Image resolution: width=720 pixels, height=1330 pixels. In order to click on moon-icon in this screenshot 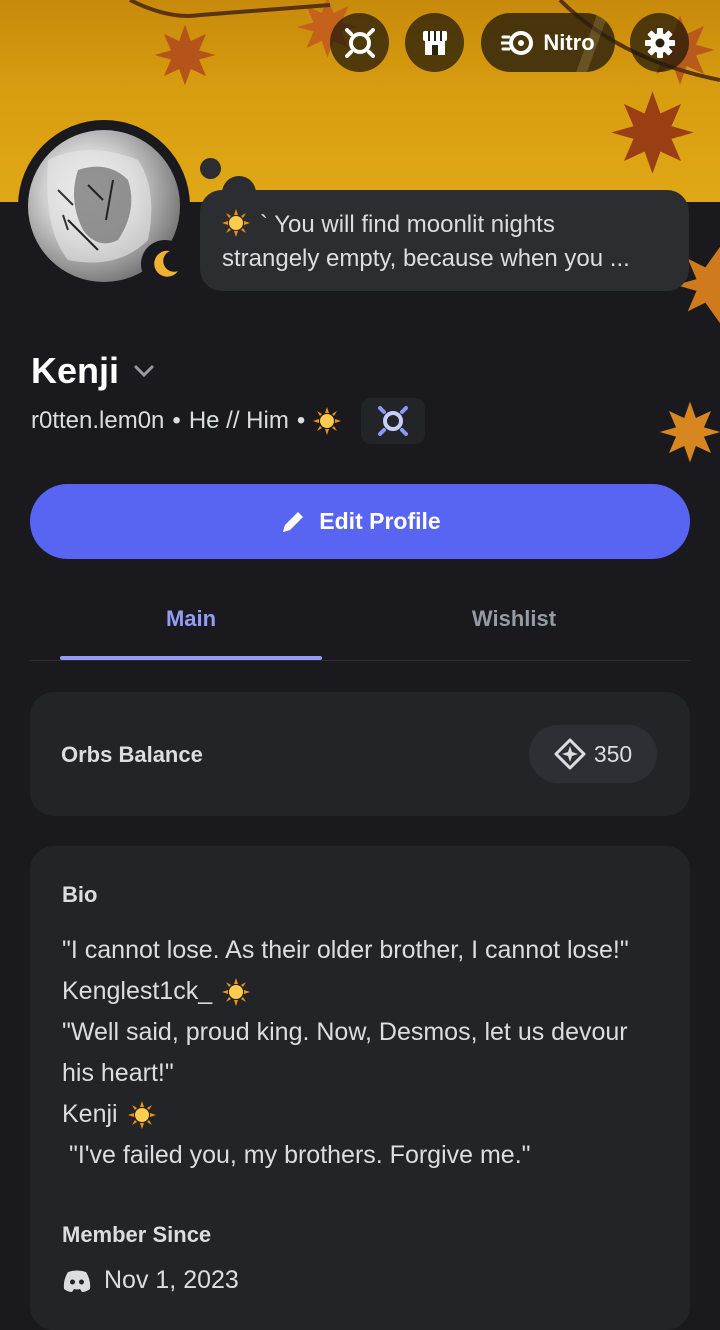, I will do `click(166, 263)`.